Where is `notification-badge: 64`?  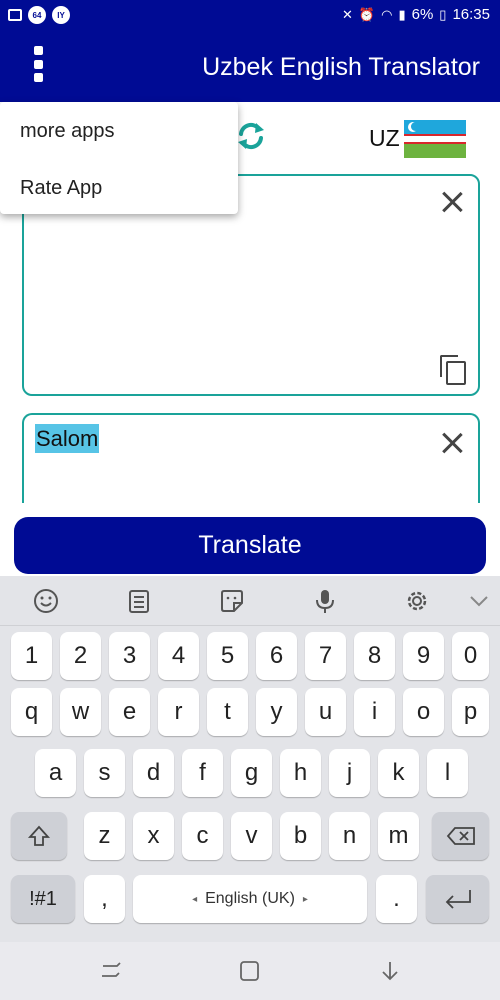
notification-badge: 64 is located at coordinates (37, 15).